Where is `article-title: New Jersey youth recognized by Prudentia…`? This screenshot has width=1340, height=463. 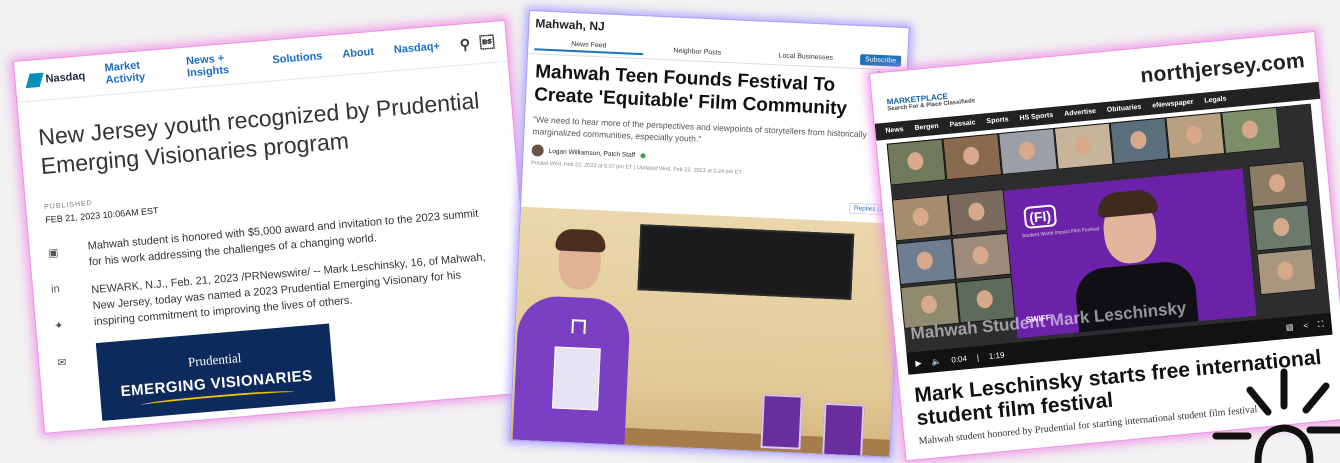 article-title: New Jersey youth recognized by Prudentia… is located at coordinates (259, 133).